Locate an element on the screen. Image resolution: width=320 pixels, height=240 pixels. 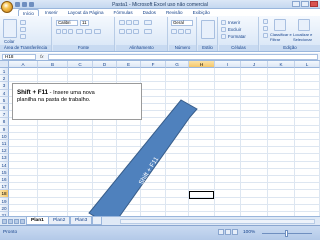
tab-inserir: Inserir is located at coordinates (51, 12).